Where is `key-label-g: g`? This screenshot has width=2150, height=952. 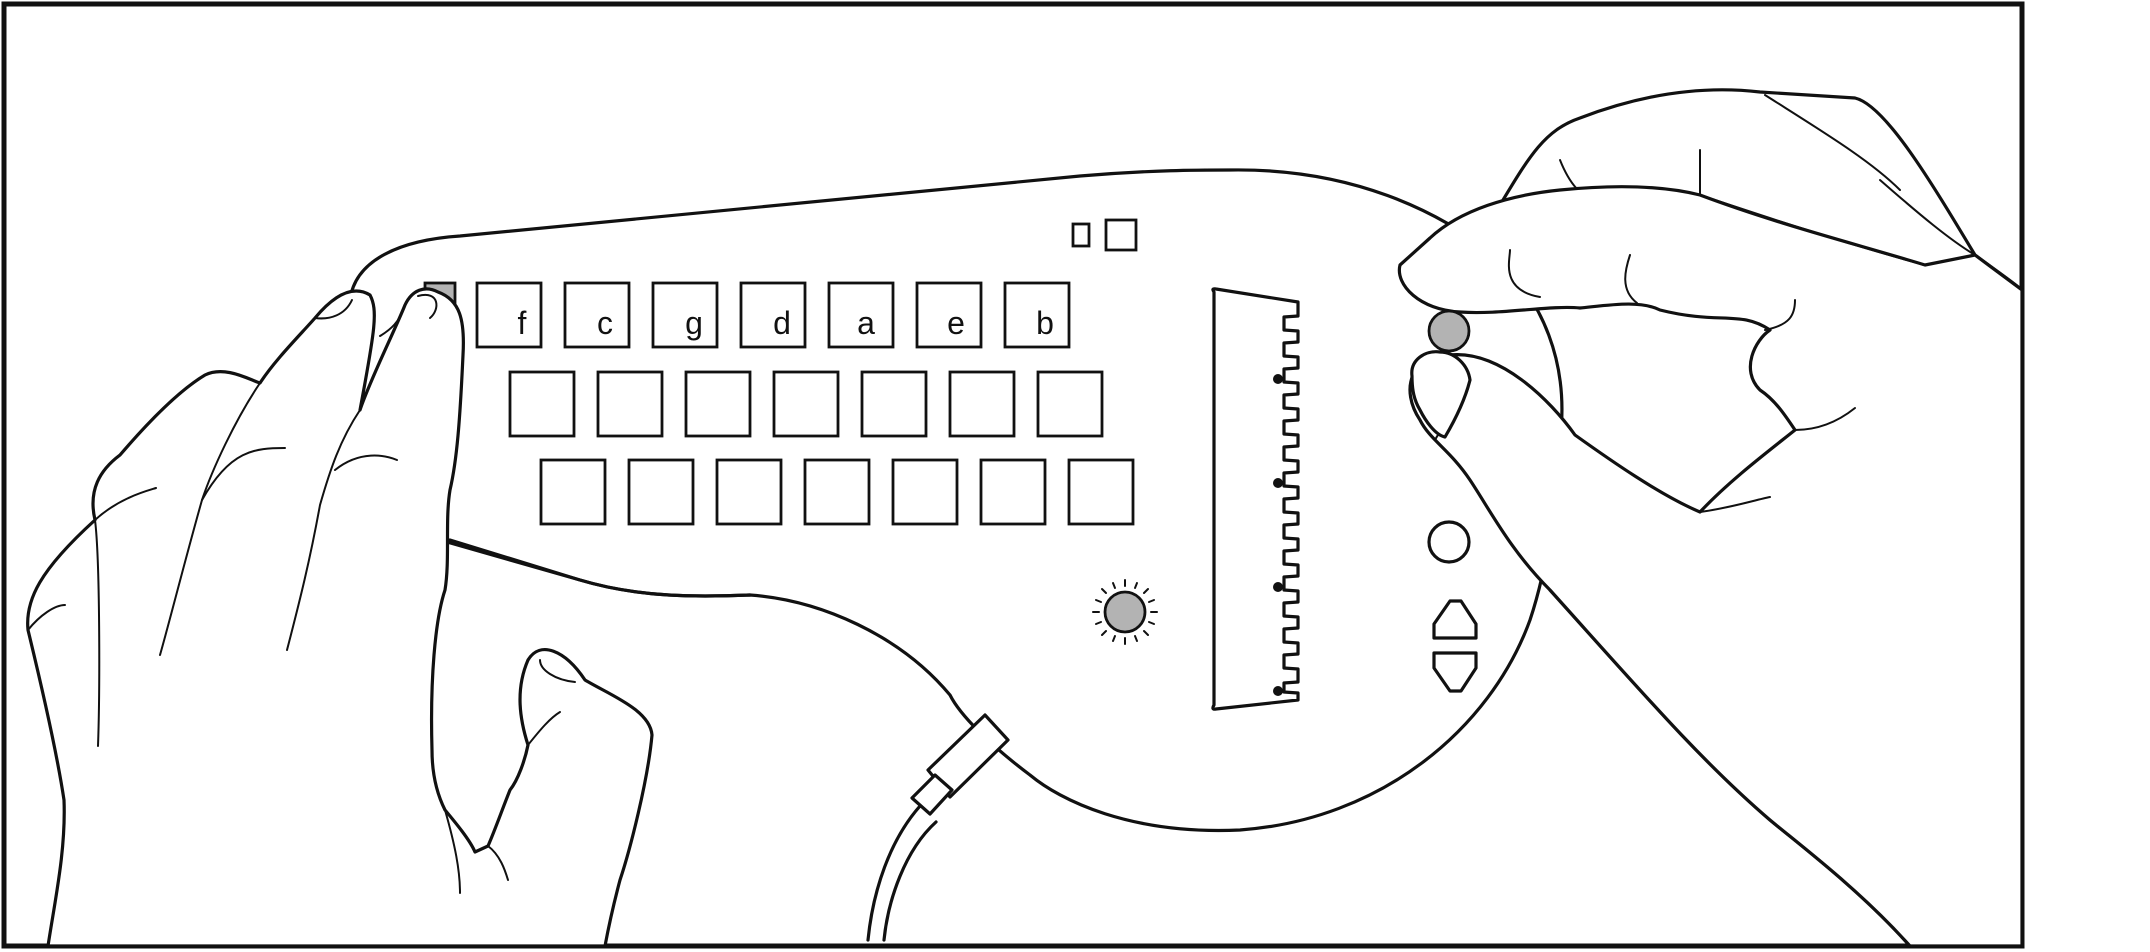
key-label-g: g is located at coordinates (694, 323).